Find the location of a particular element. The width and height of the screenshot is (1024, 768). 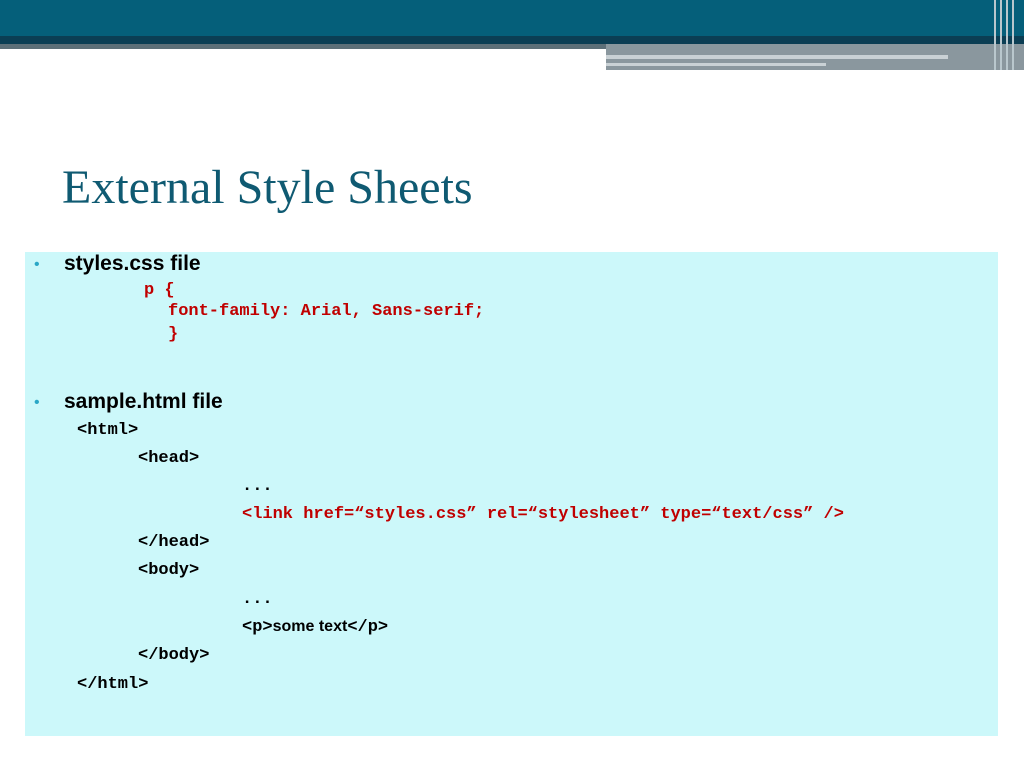

slide-title: External Style Sheets is located at coordinates (267, 187).